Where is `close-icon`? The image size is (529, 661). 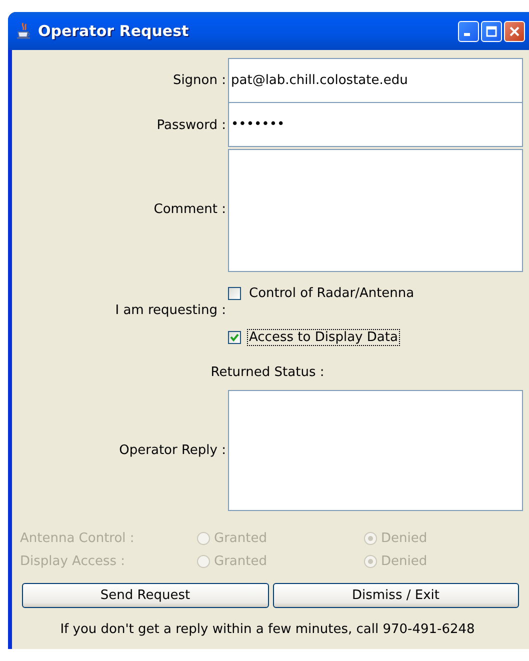
close-icon is located at coordinates (514, 31).